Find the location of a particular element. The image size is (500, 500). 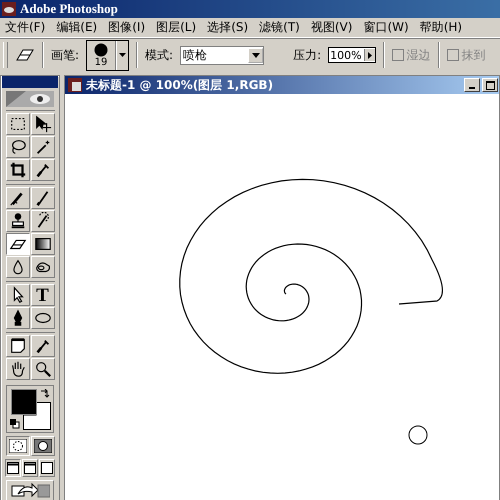

screen-mode-button is located at coordinates (13, 468).